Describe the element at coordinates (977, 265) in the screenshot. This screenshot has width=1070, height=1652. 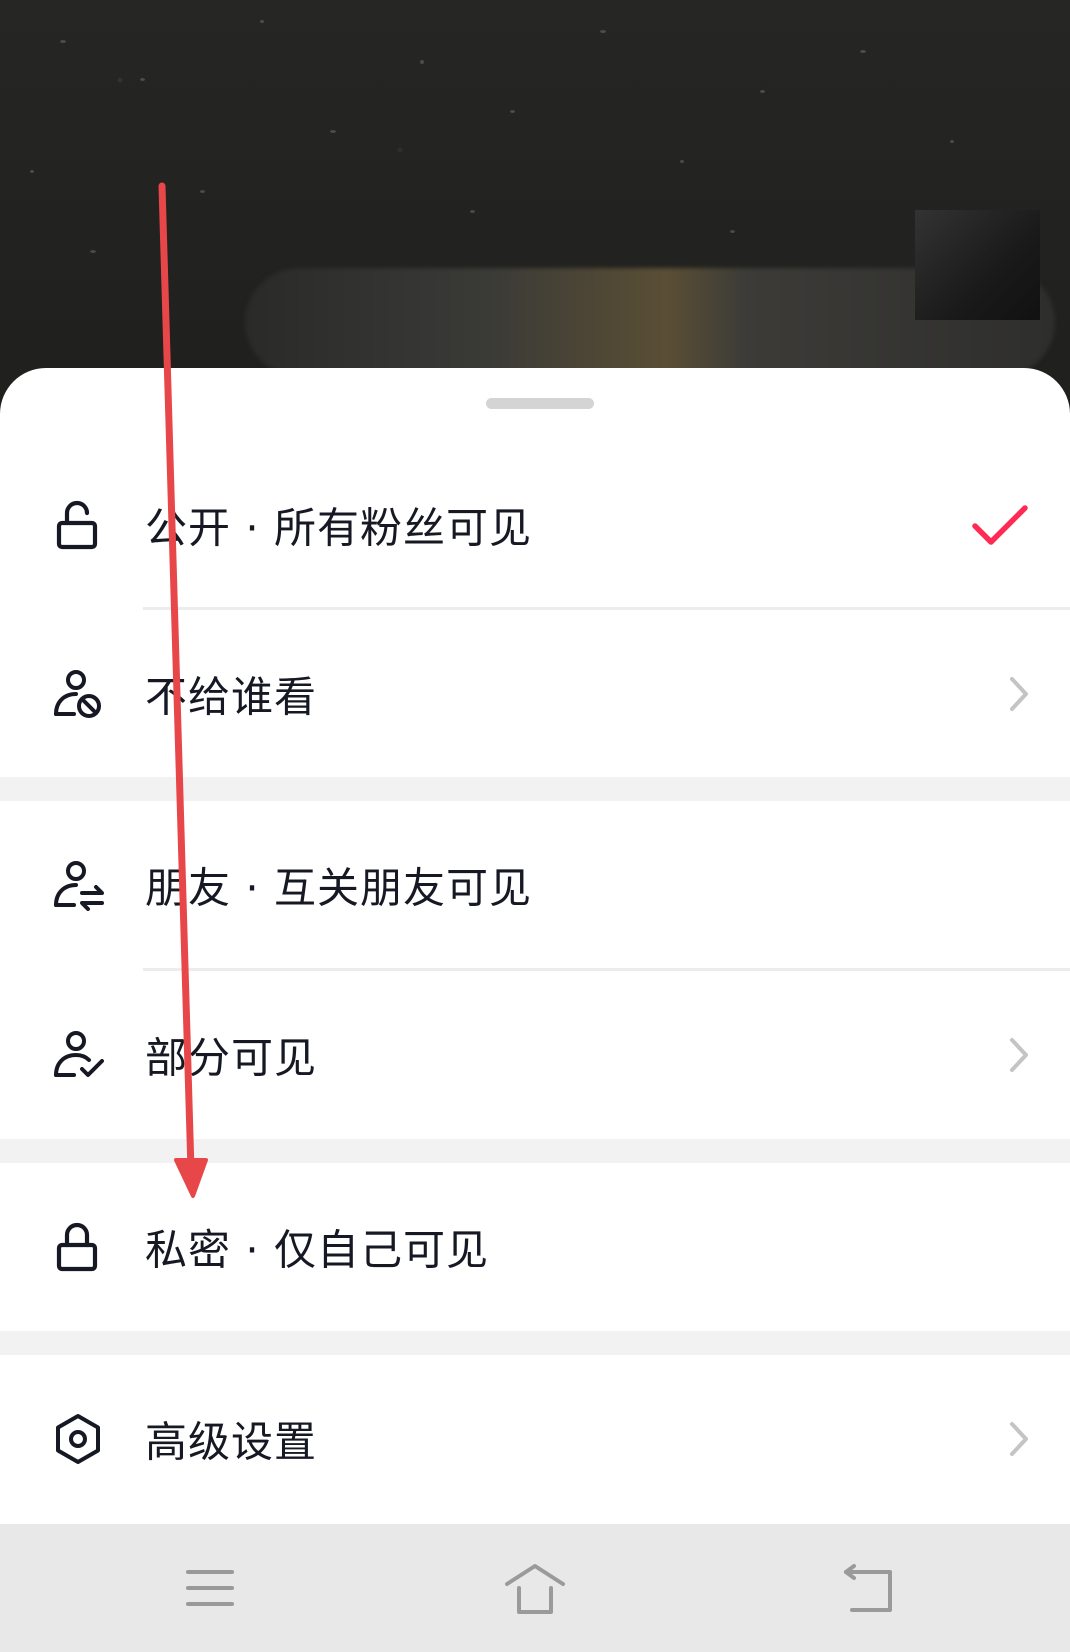
I see `blurred-avatar` at that location.